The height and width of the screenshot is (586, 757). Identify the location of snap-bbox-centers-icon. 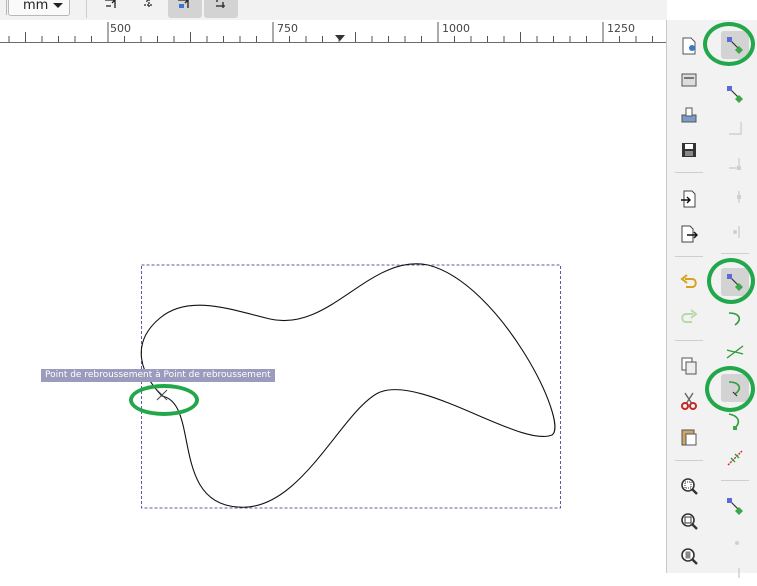
(736, 232).